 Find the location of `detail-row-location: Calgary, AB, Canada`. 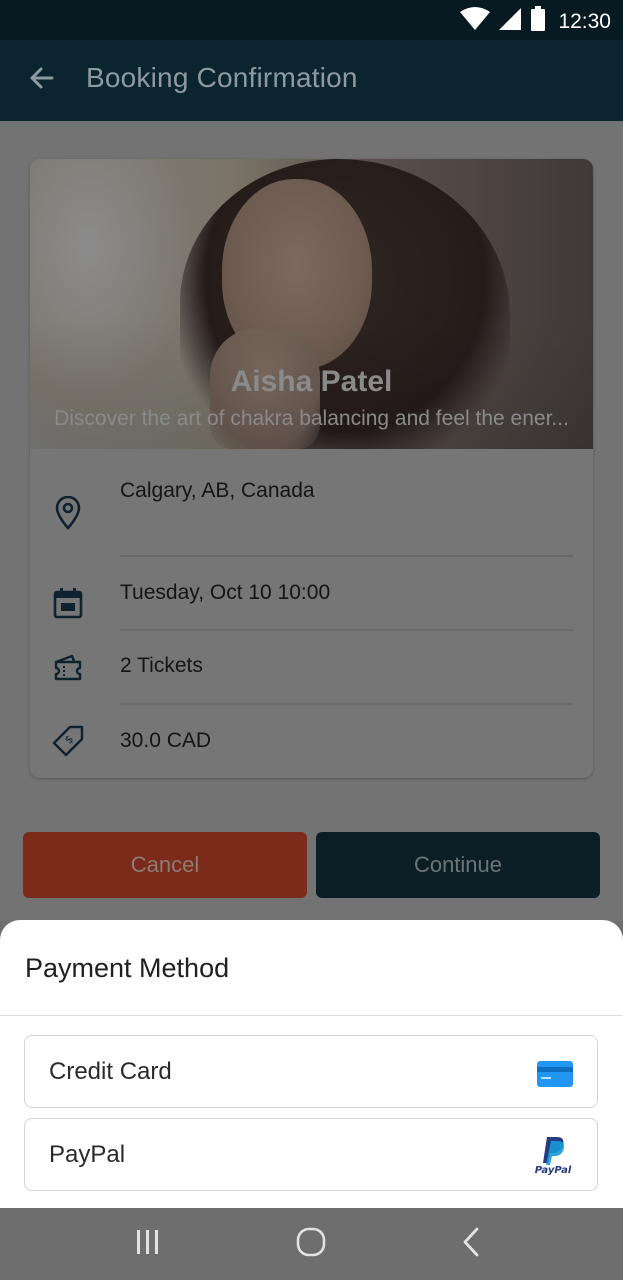

detail-row-location: Calgary, AB, Canada is located at coordinates (311, 503).